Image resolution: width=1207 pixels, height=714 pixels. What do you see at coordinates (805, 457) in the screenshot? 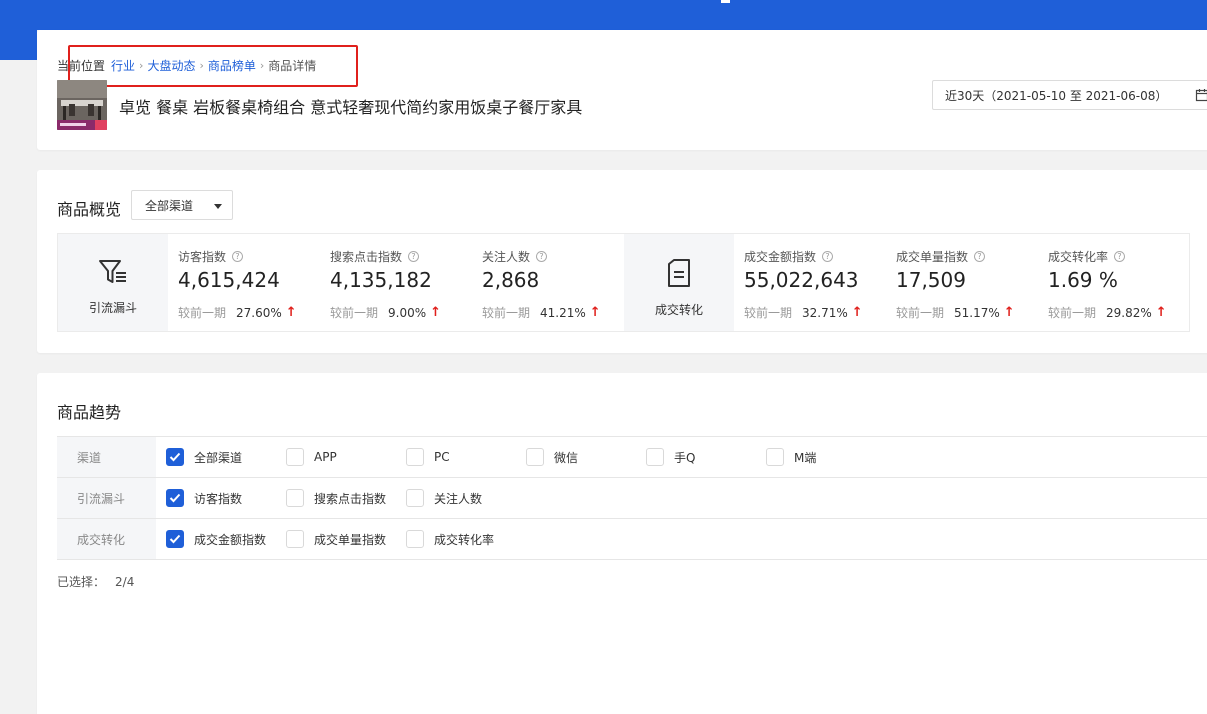
I see `option-label: M端` at bounding box center [805, 457].